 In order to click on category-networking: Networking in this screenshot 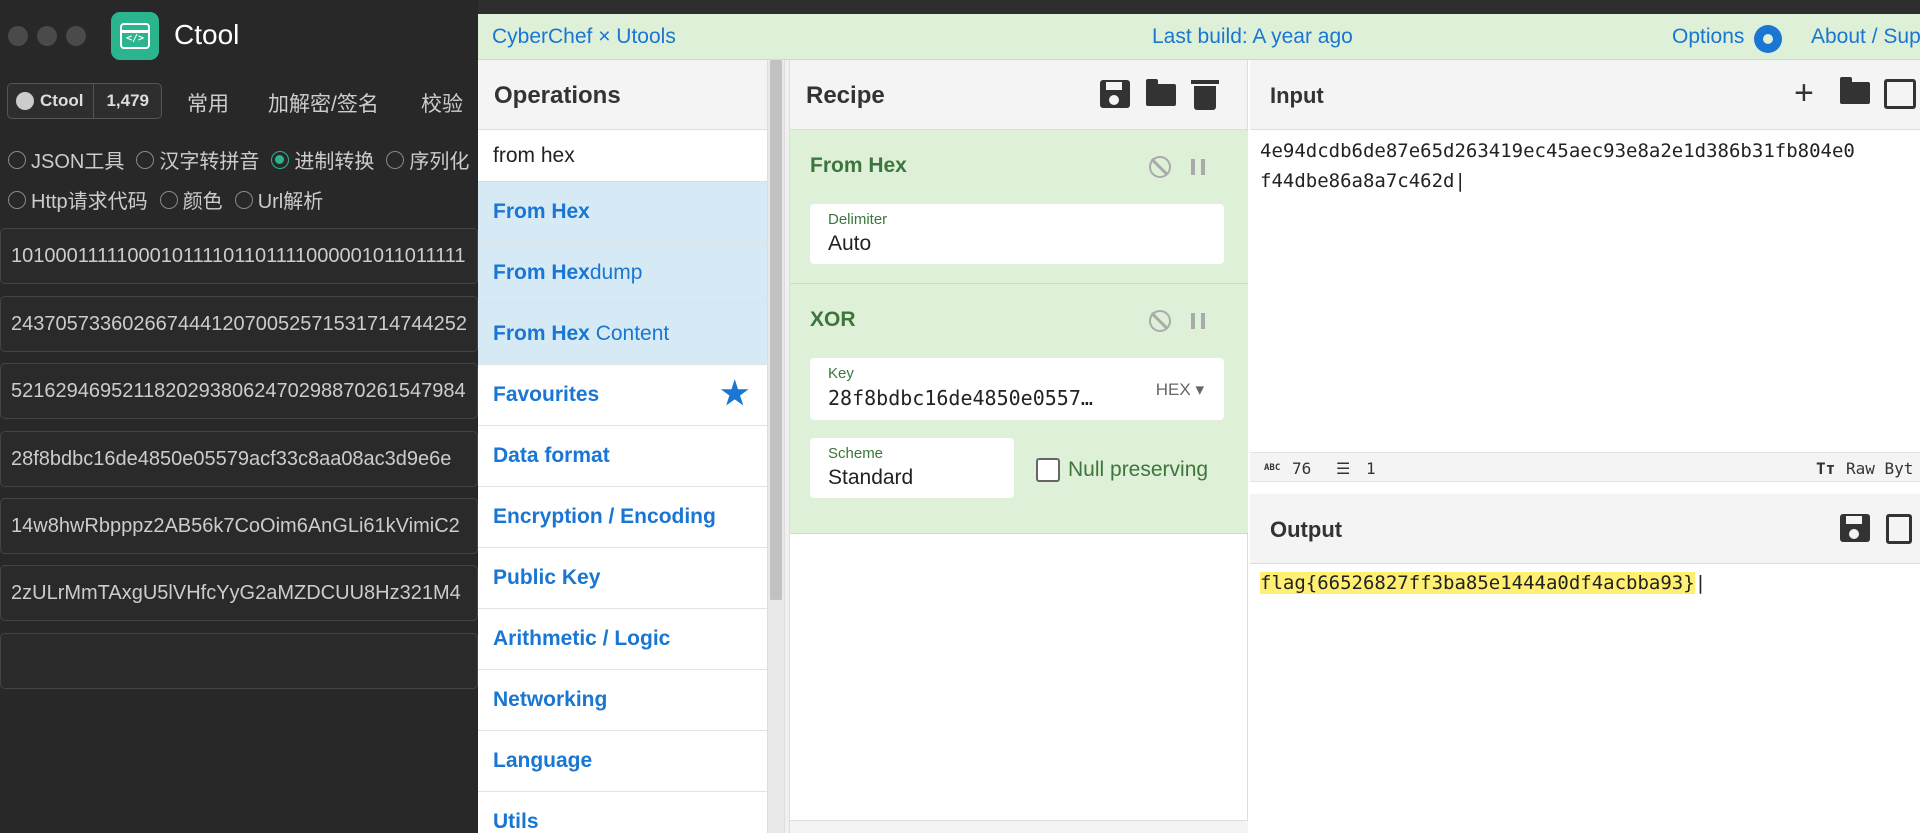, I will do `click(622, 700)`.